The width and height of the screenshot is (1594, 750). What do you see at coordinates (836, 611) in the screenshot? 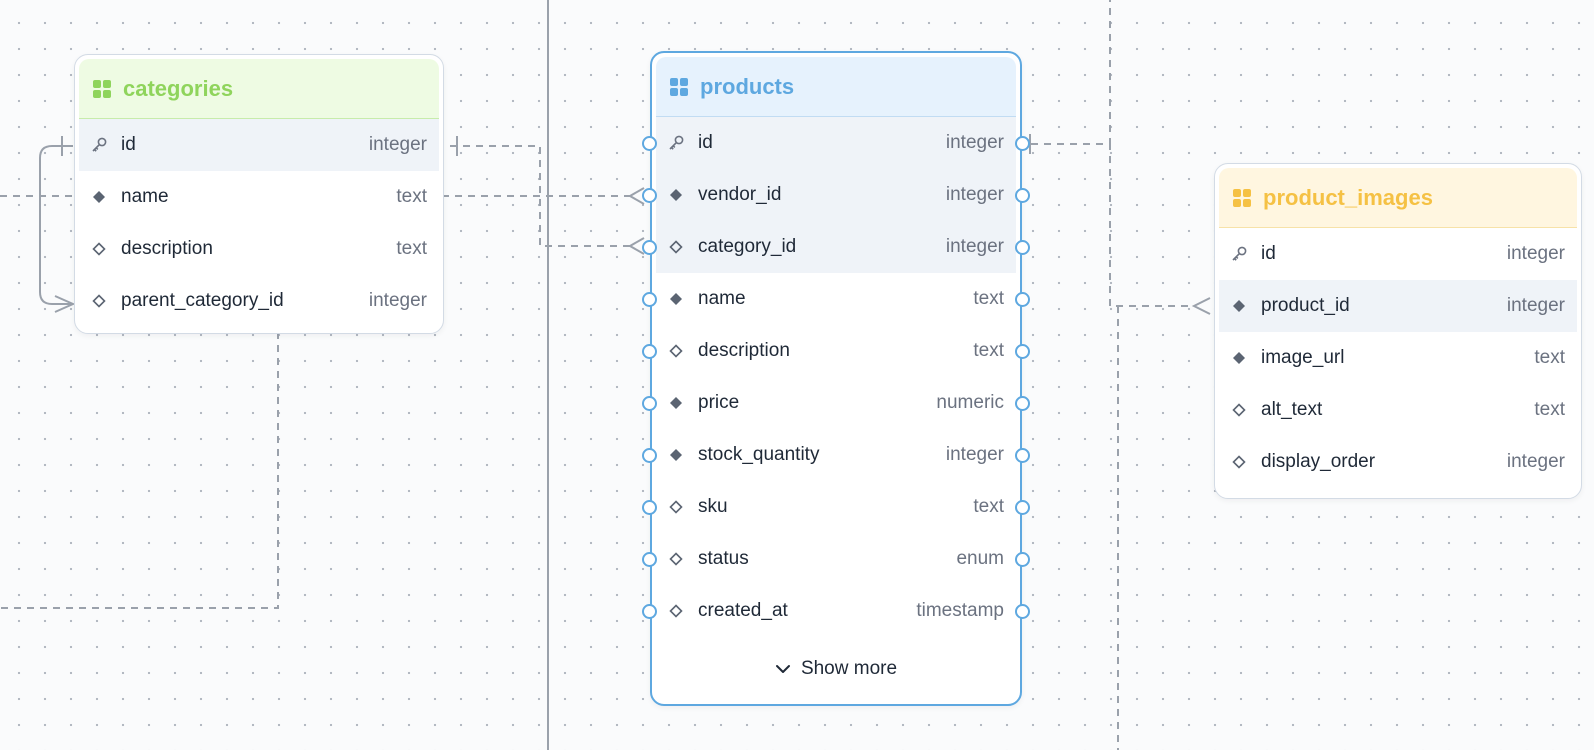
I see `column-row-created-at: created_at timestamp` at bounding box center [836, 611].